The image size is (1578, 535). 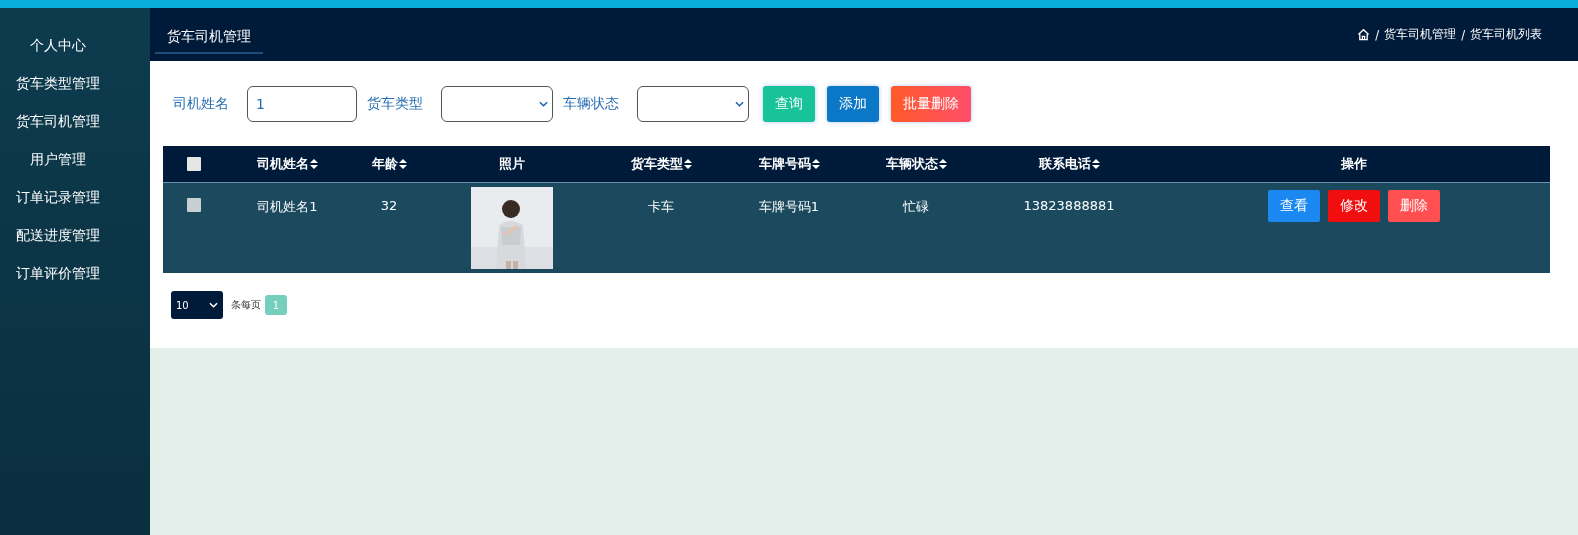 I want to click on edit-button: 修改, so click(x=1354, y=206).